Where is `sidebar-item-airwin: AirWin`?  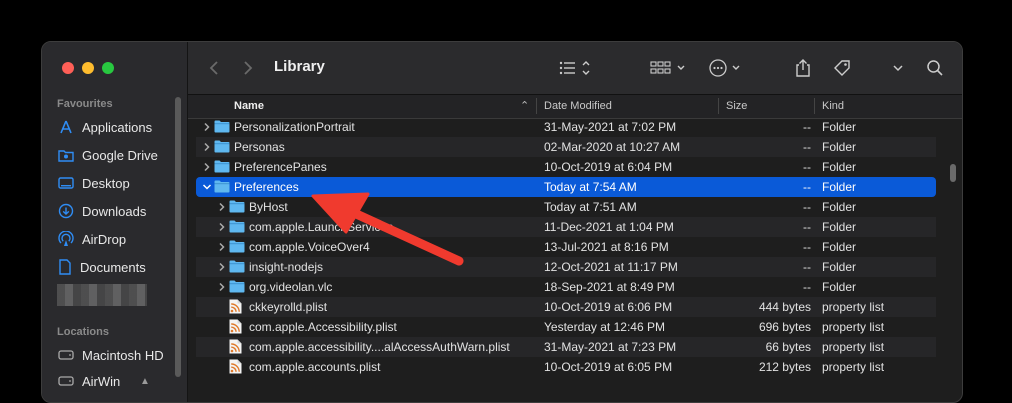 sidebar-item-airwin: AirWin is located at coordinates (117, 381).